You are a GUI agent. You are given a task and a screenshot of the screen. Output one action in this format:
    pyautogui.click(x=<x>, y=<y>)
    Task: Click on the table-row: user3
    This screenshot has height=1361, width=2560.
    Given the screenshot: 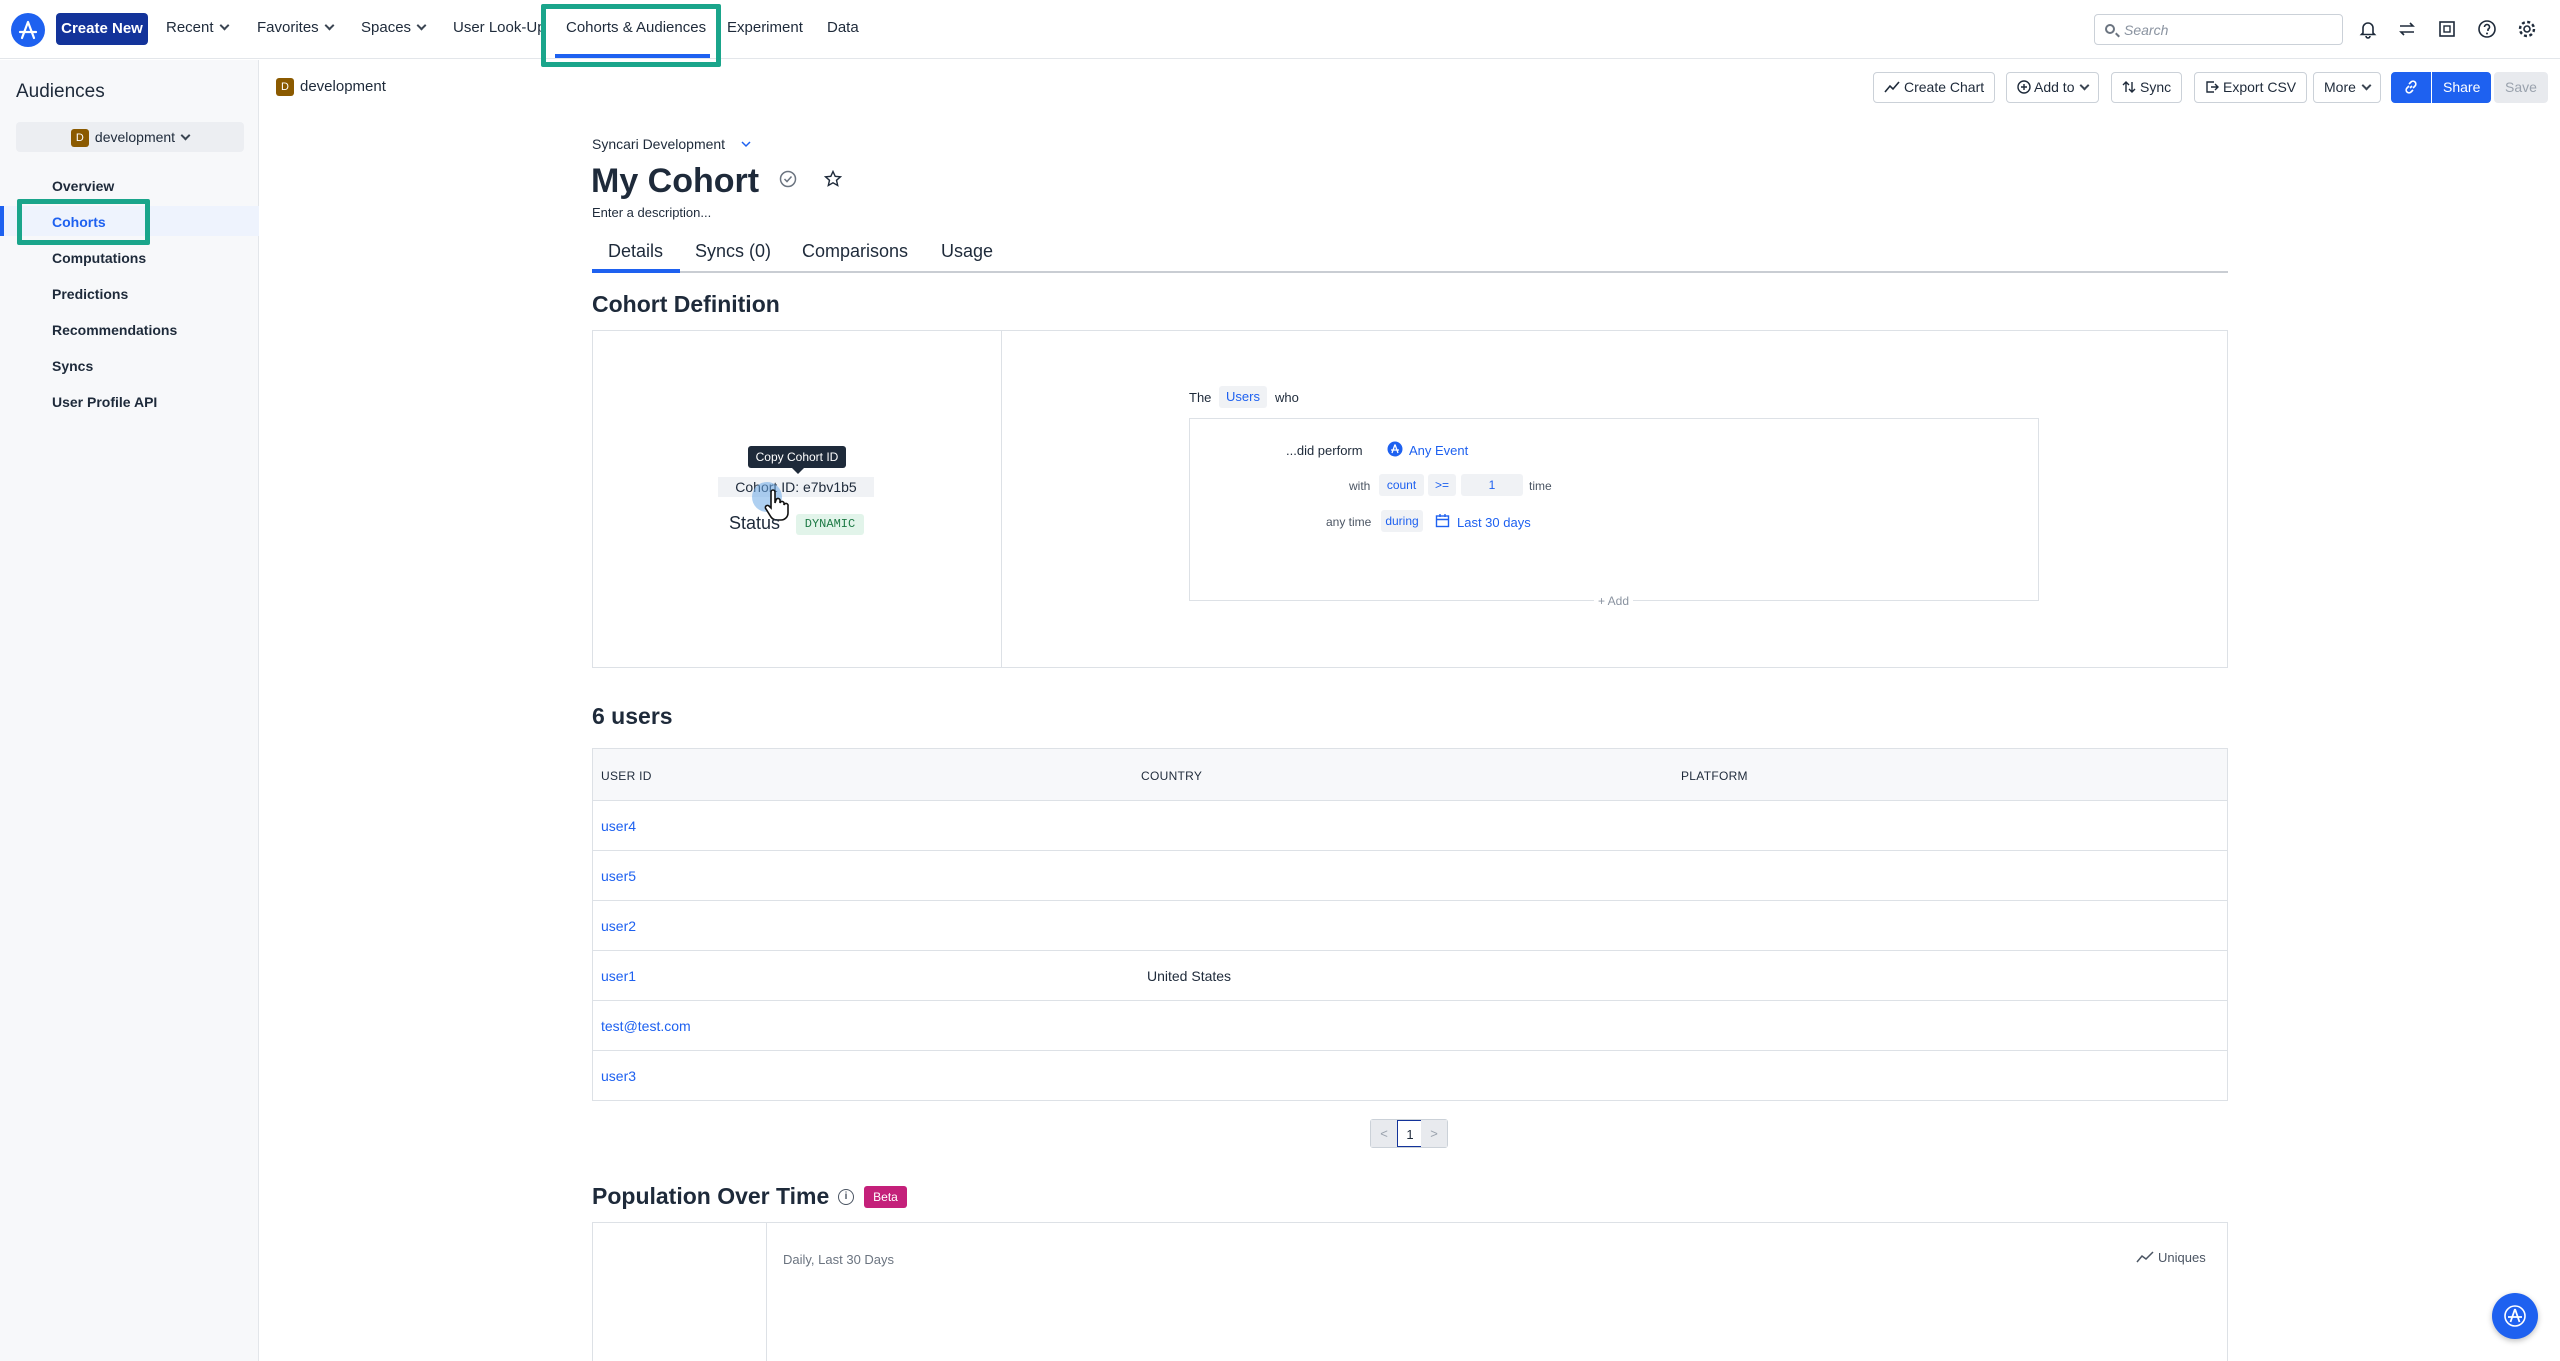 What is the action you would take?
    pyautogui.click(x=1410, y=1076)
    